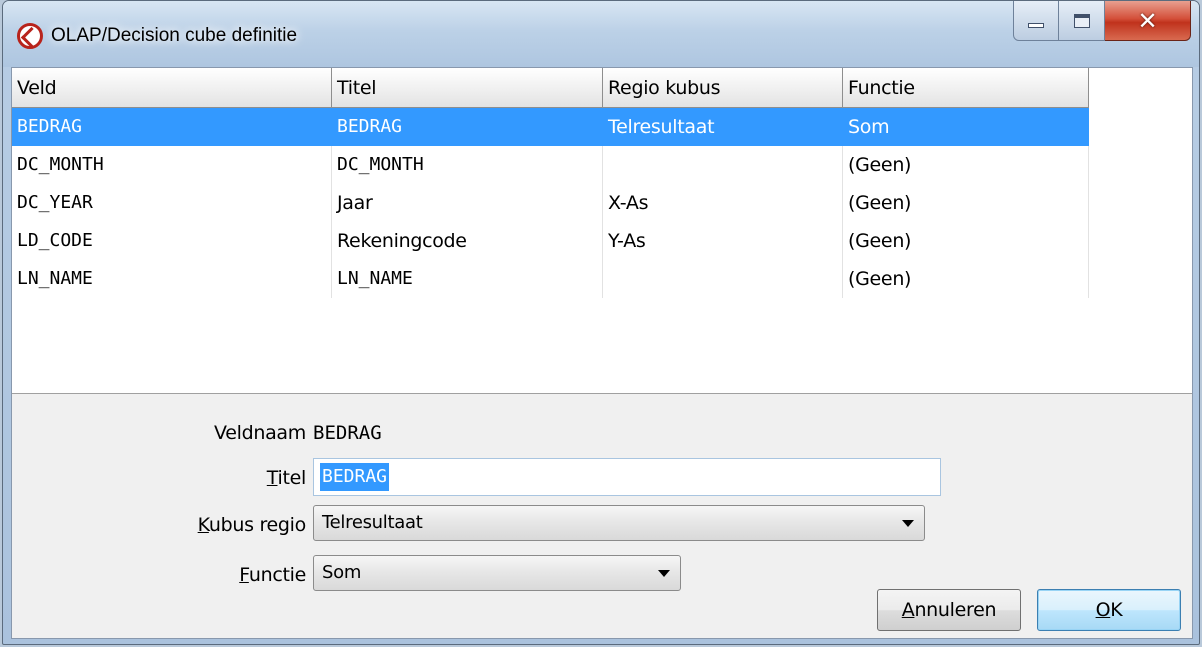 Image resolution: width=1202 pixels, height=647 pixels. I want to click on app-icon, so click(30, 36).